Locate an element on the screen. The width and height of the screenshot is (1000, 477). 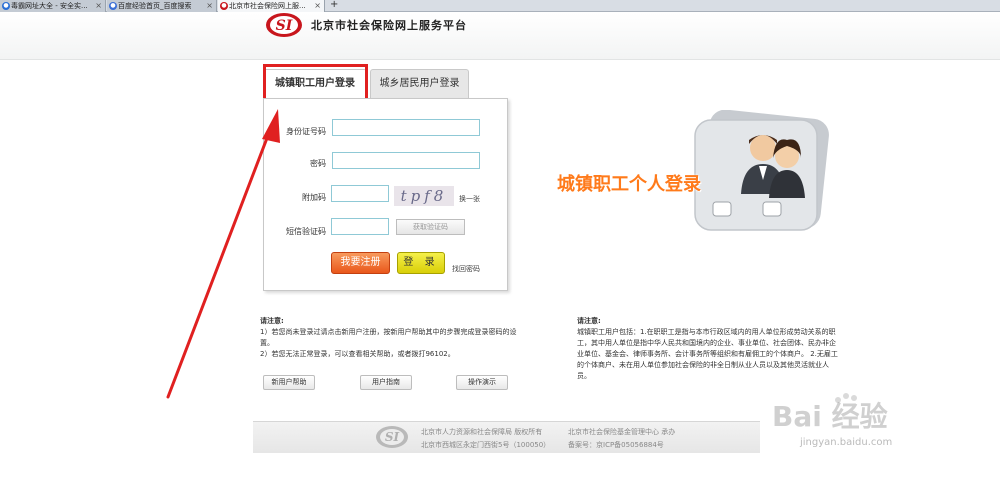
baidu-paw-watermark-icon is located at coordinates (846, 398).